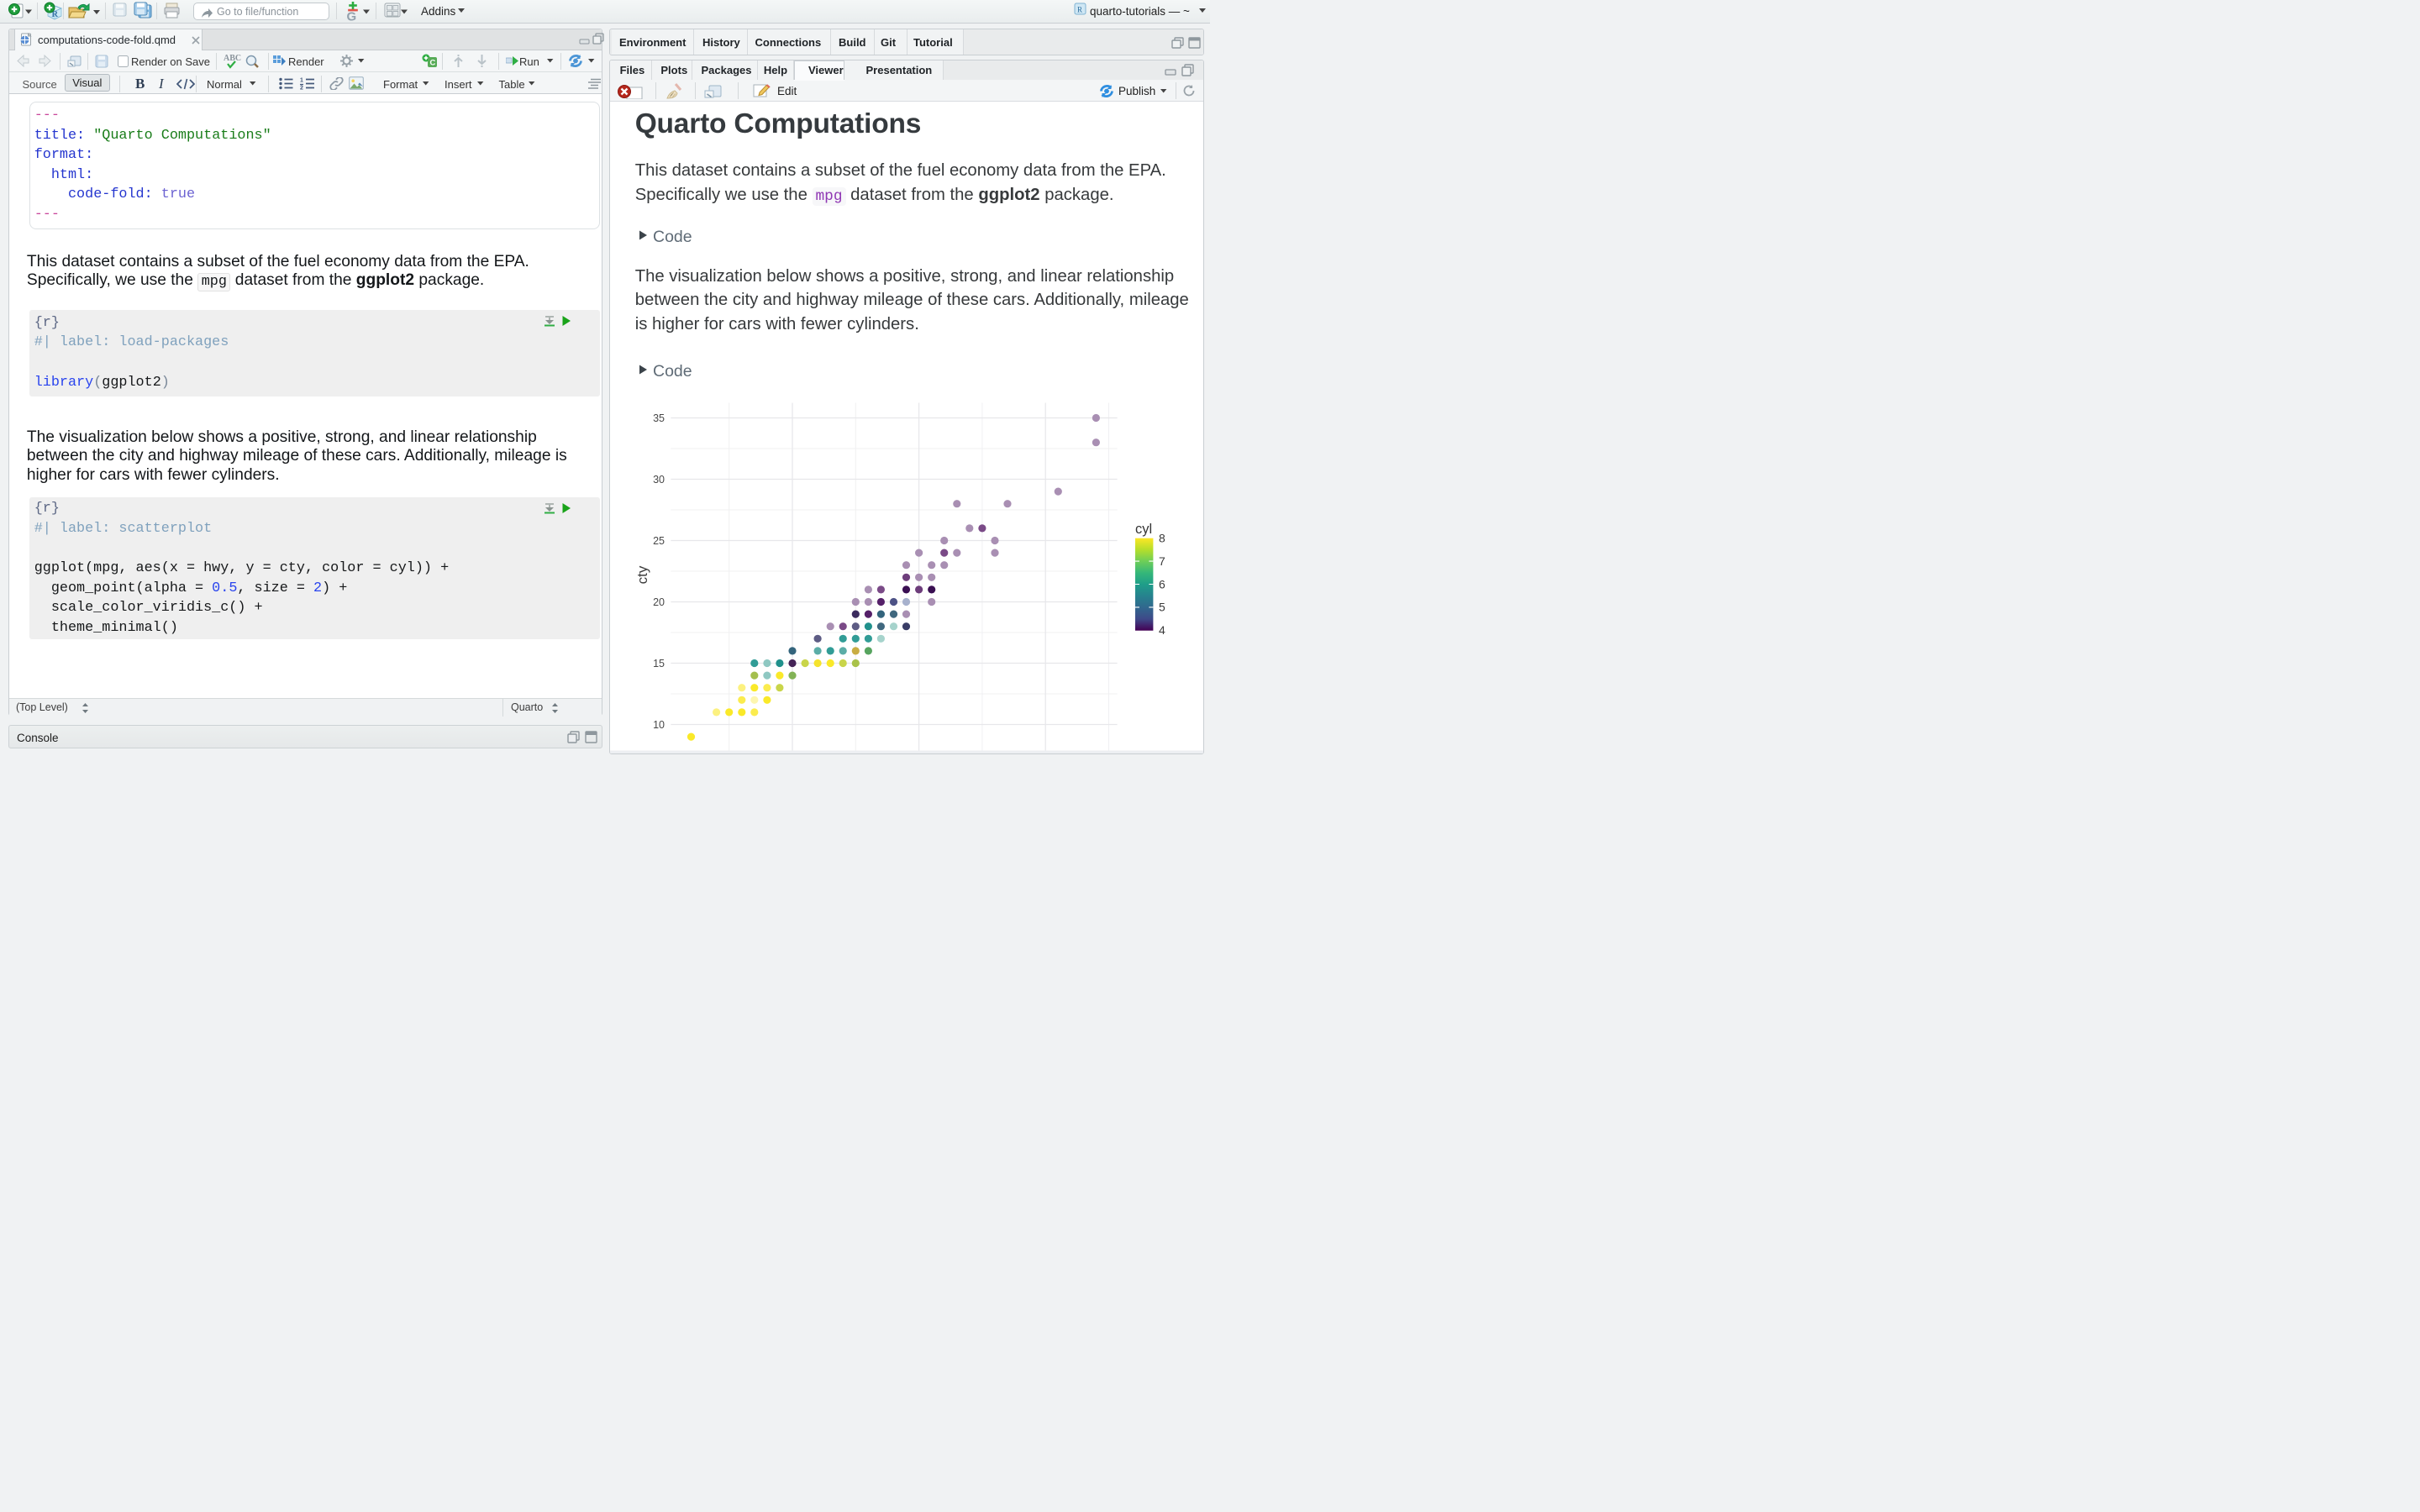 This screenshot has width=2420, height=1512. What do you see at coordinates (1143, 529) in the screenshot?
I see `svg-text: cyl` at bounding box center [1143, 529].